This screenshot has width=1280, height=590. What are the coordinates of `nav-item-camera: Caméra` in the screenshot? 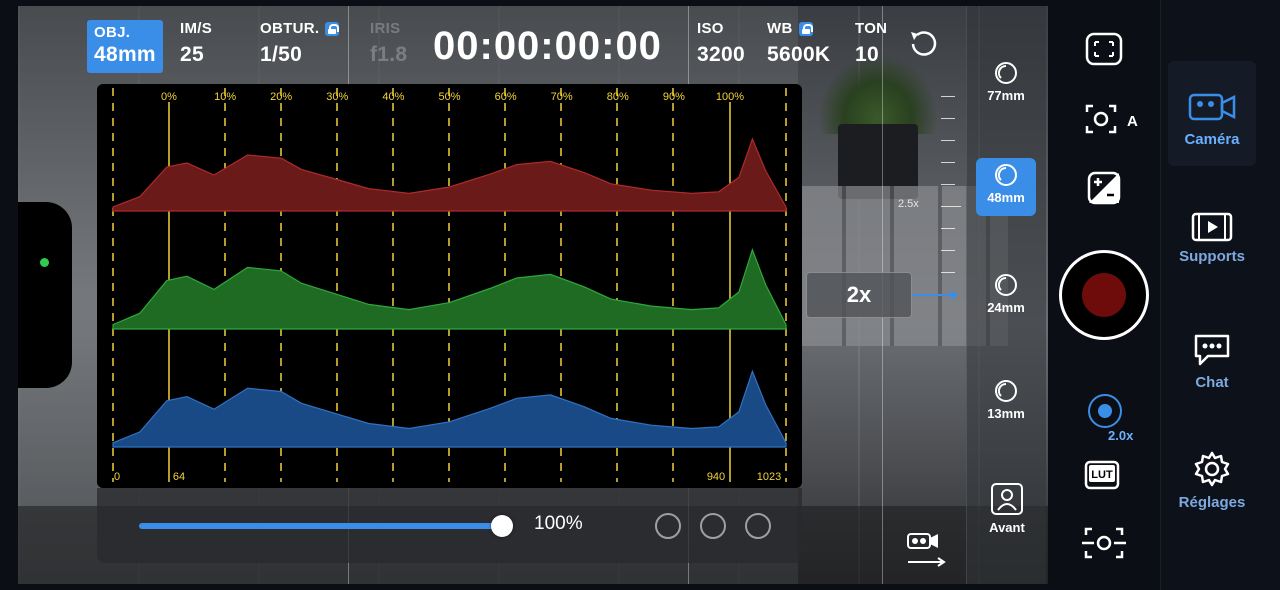 It's located at (1212, 113).